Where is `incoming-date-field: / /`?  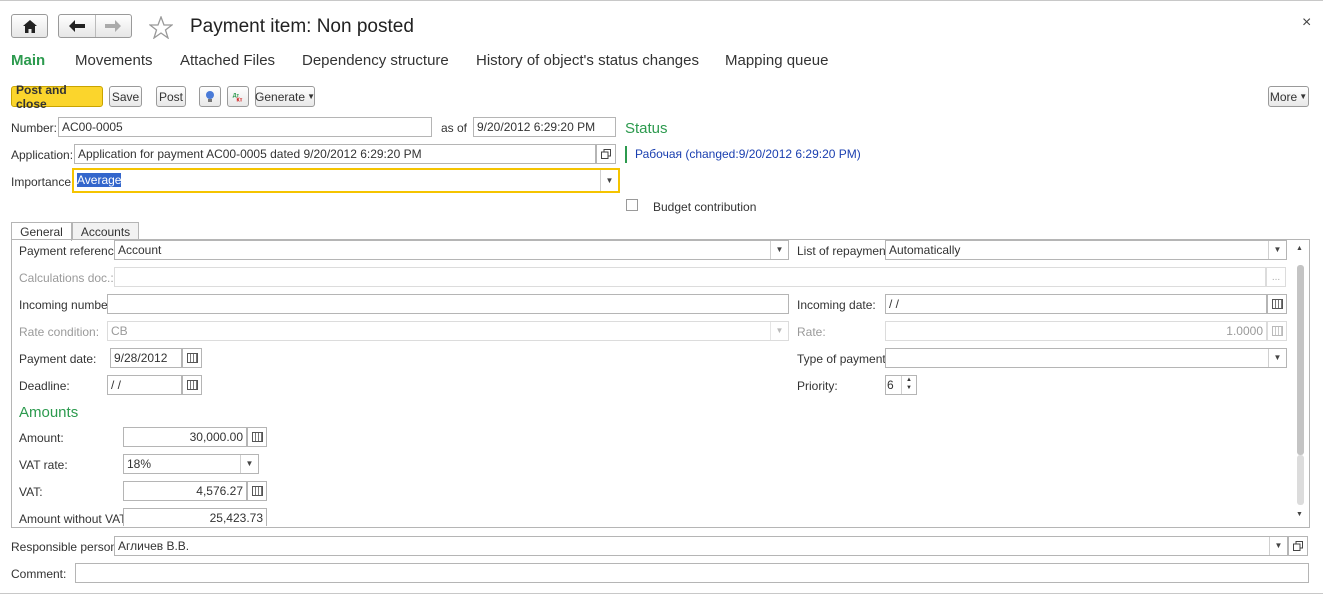 incoming-date-field: / / is located at coordinates (1076, 304).